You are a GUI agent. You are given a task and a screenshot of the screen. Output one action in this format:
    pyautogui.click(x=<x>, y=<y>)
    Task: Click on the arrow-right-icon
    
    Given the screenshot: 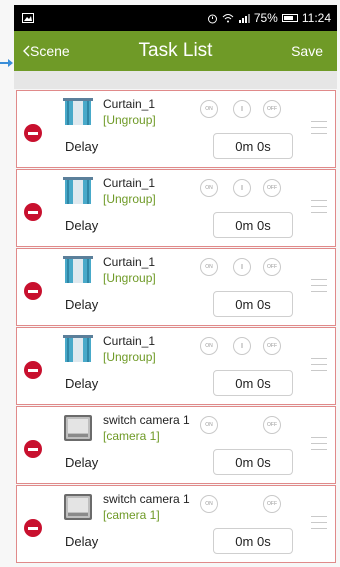 What is the action you would take?
    pyautogui.click(x=6, y=63)
    